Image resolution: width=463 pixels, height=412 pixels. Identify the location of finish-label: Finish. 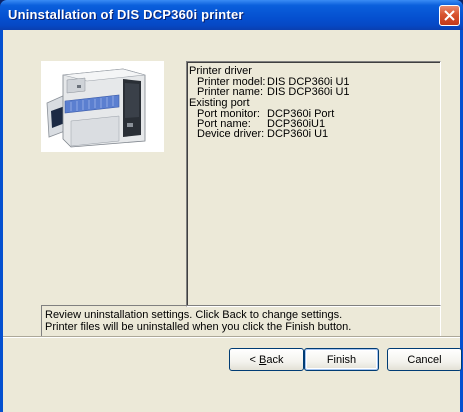
(341, 359).